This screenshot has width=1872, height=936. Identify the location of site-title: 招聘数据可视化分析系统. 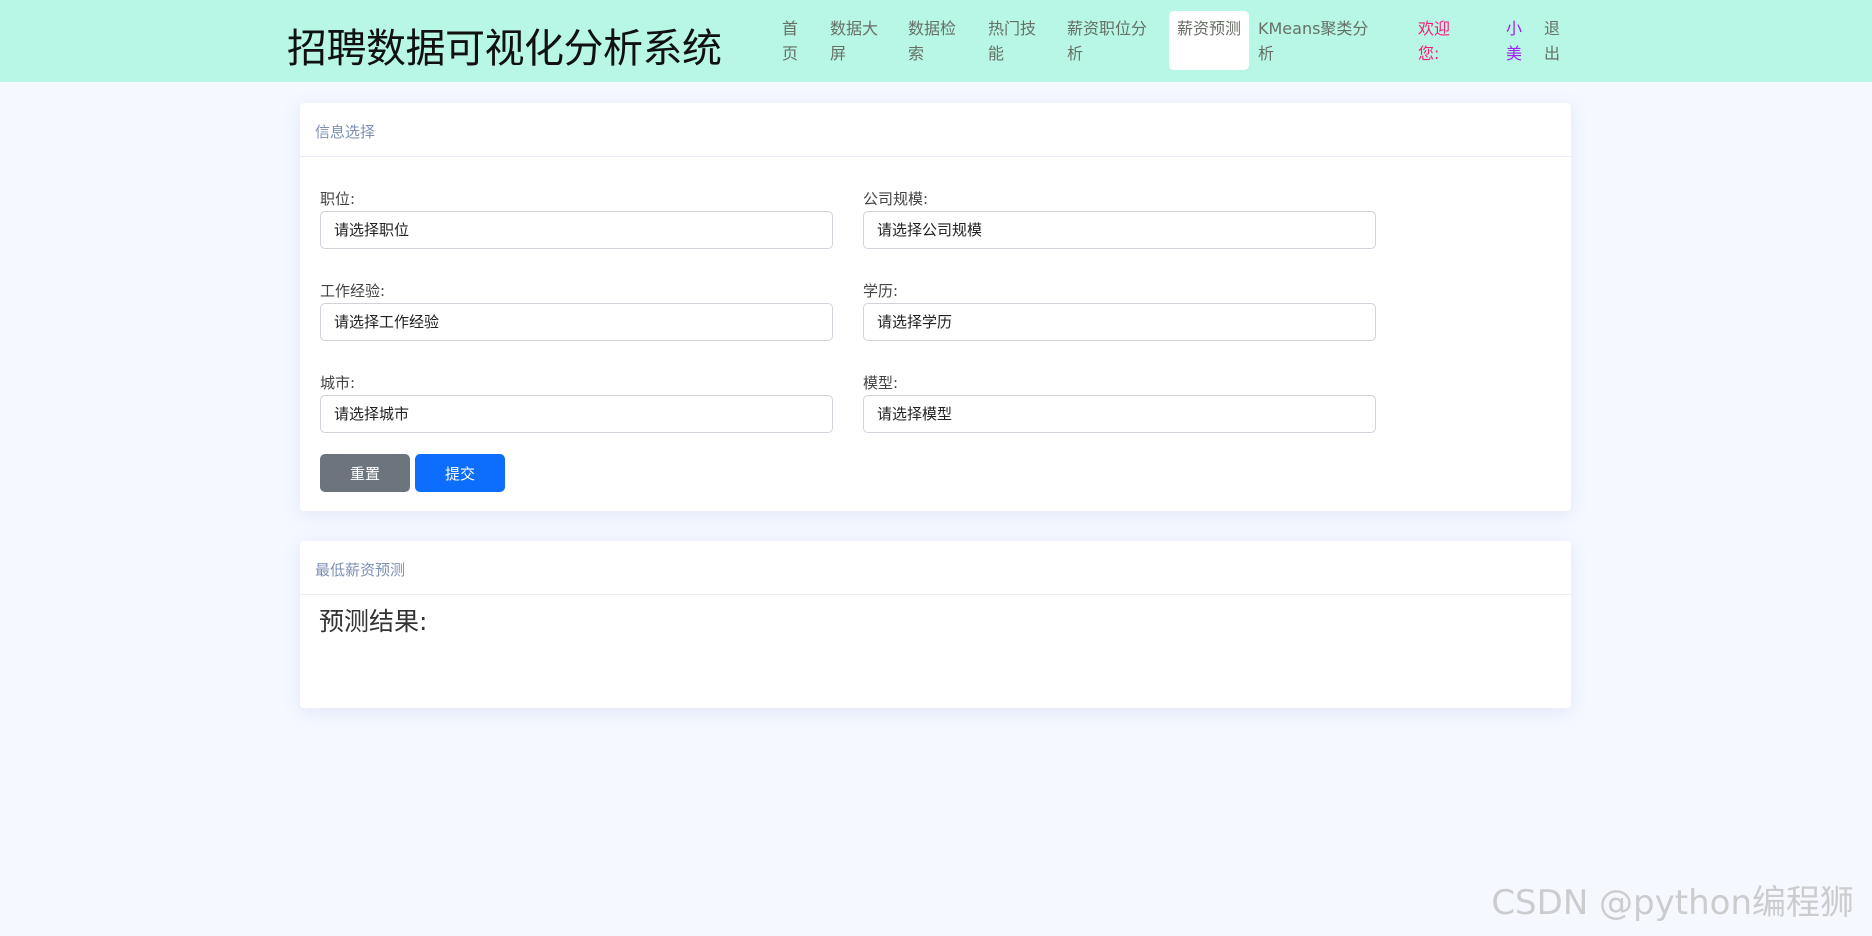
(504, 49).